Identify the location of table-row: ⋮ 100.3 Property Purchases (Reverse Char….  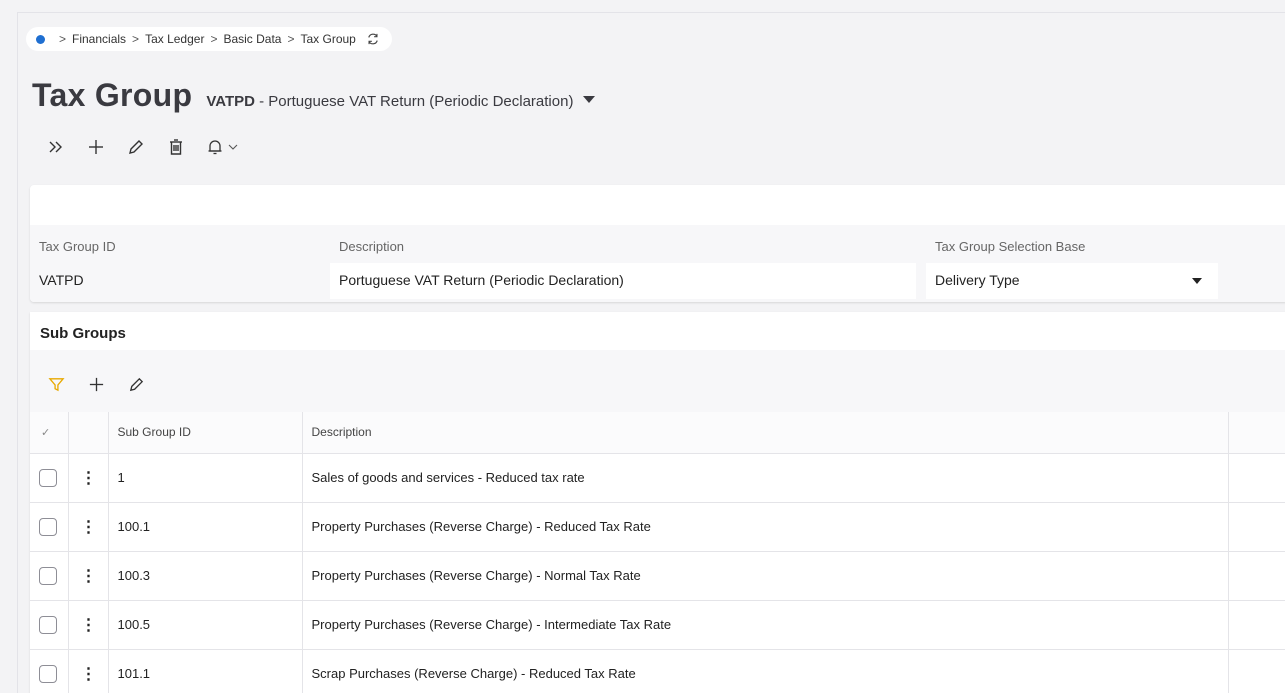
(657, 576).